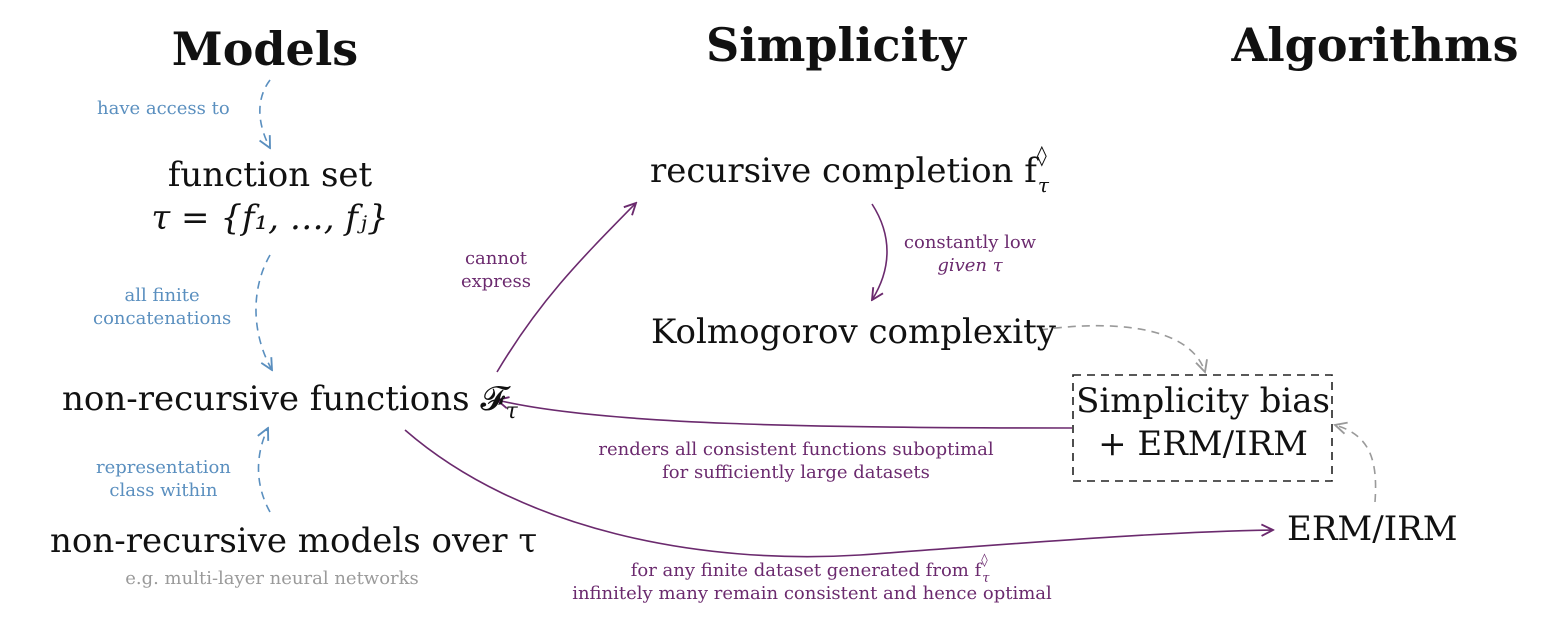 The image size is (1561, 622). What do you see at coordinates (284, 399) in the screenshot?
I see `non-recursive-functions-text: non-recursive functions 𝓕` at bounding box center [284, 399].